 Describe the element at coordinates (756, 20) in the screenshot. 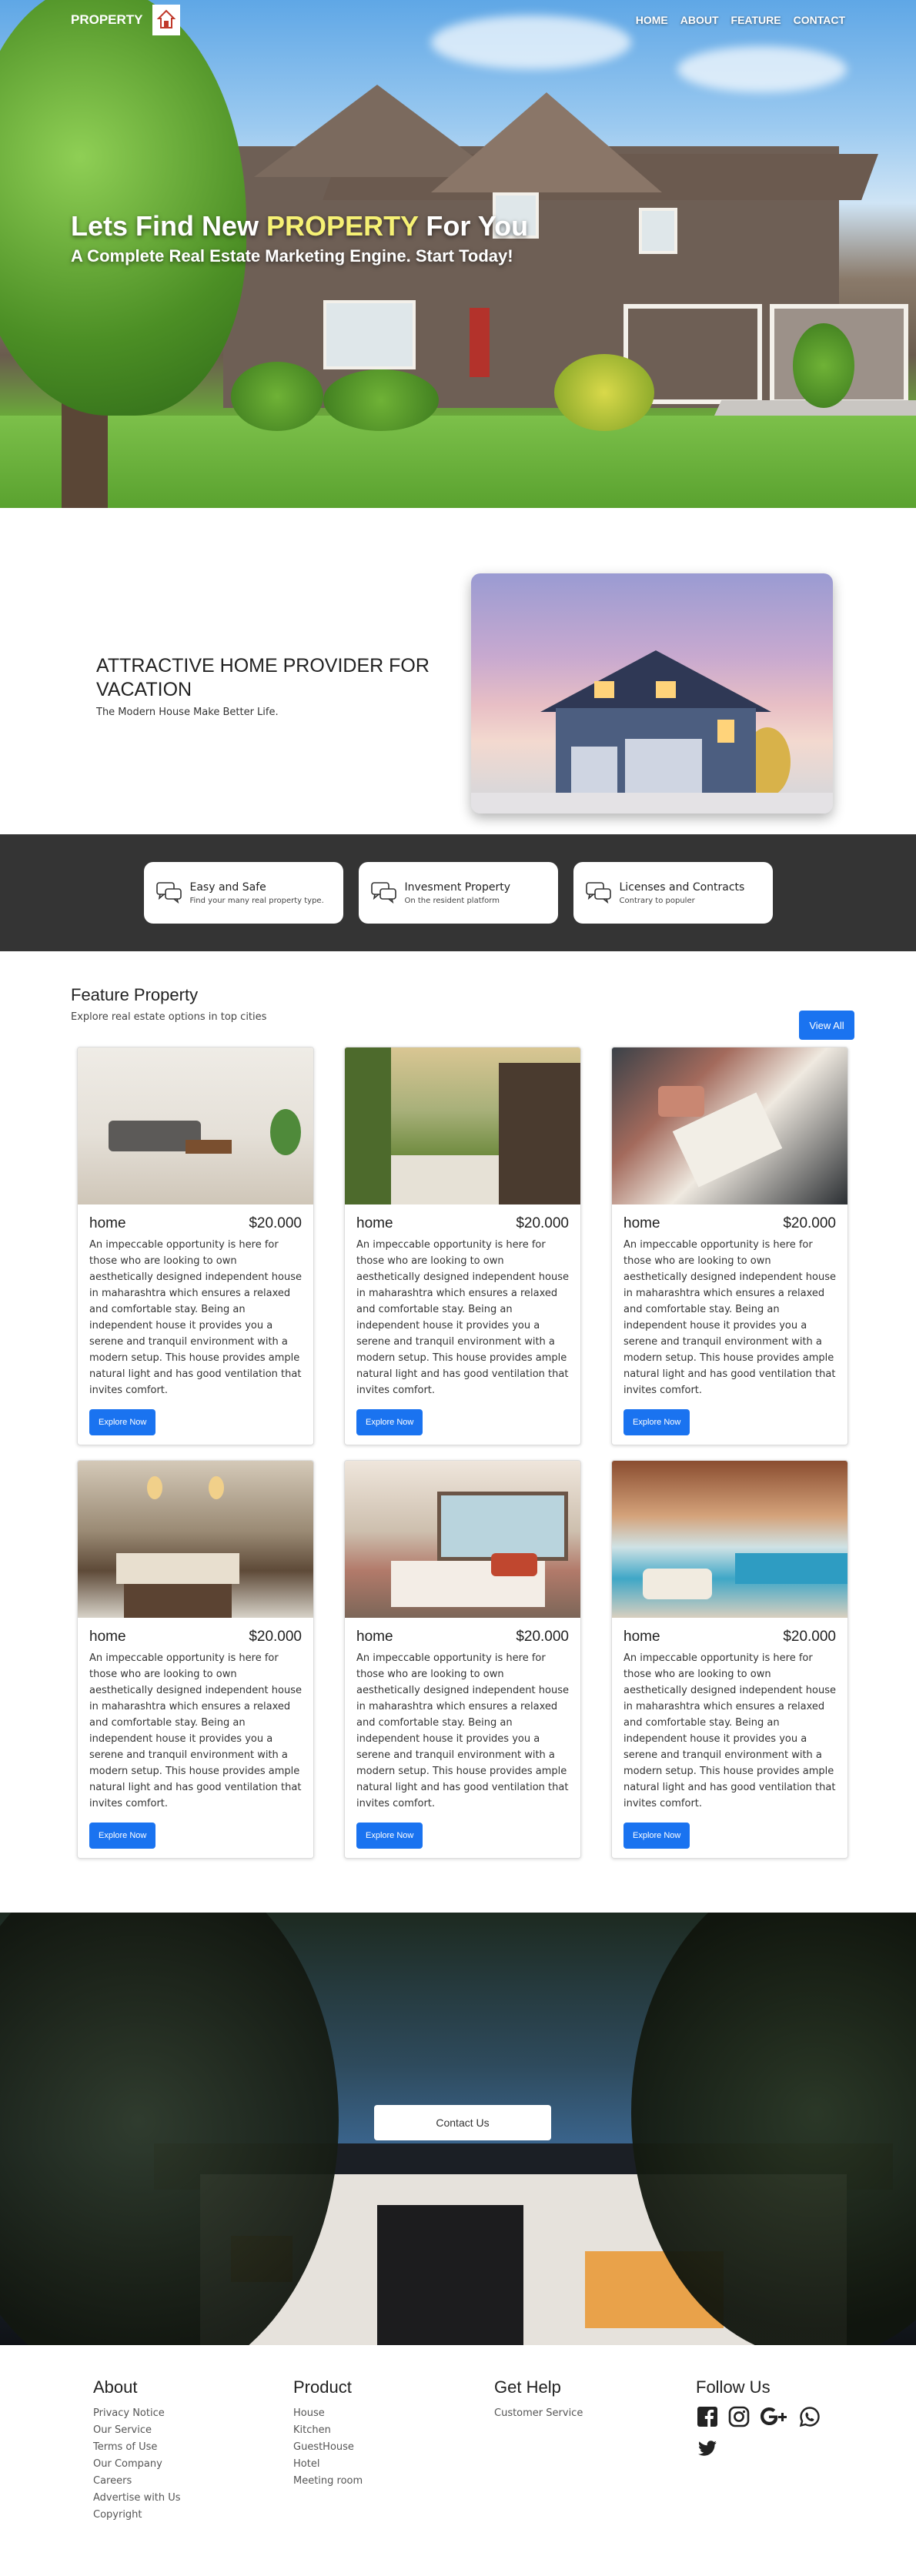

I see `nav-feature: FEATURE` at that location.